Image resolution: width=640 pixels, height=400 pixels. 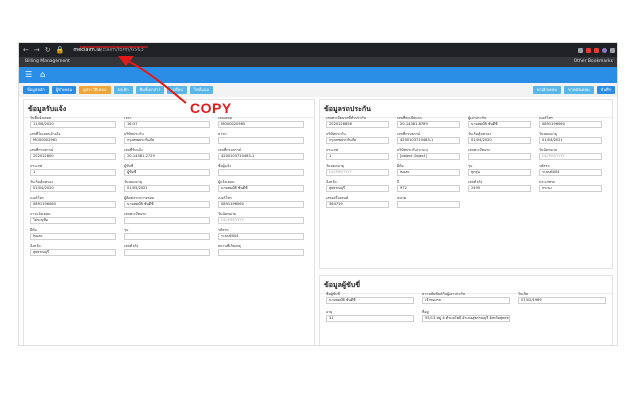 What do you see at coordinates (122, 49) in the screenshot?
I see `url-path: /claim/form/6563` at bounding box center [122, 49].